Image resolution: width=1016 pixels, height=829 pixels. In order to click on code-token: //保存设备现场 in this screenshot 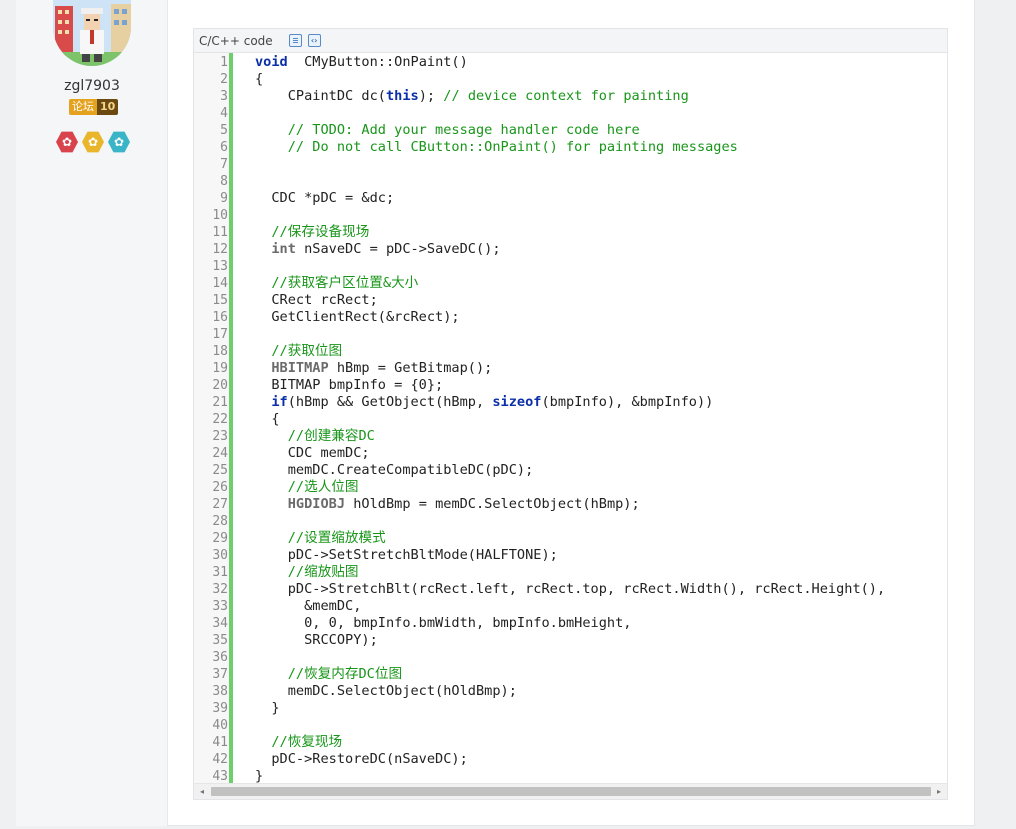, I will do `click(312, 232)`.